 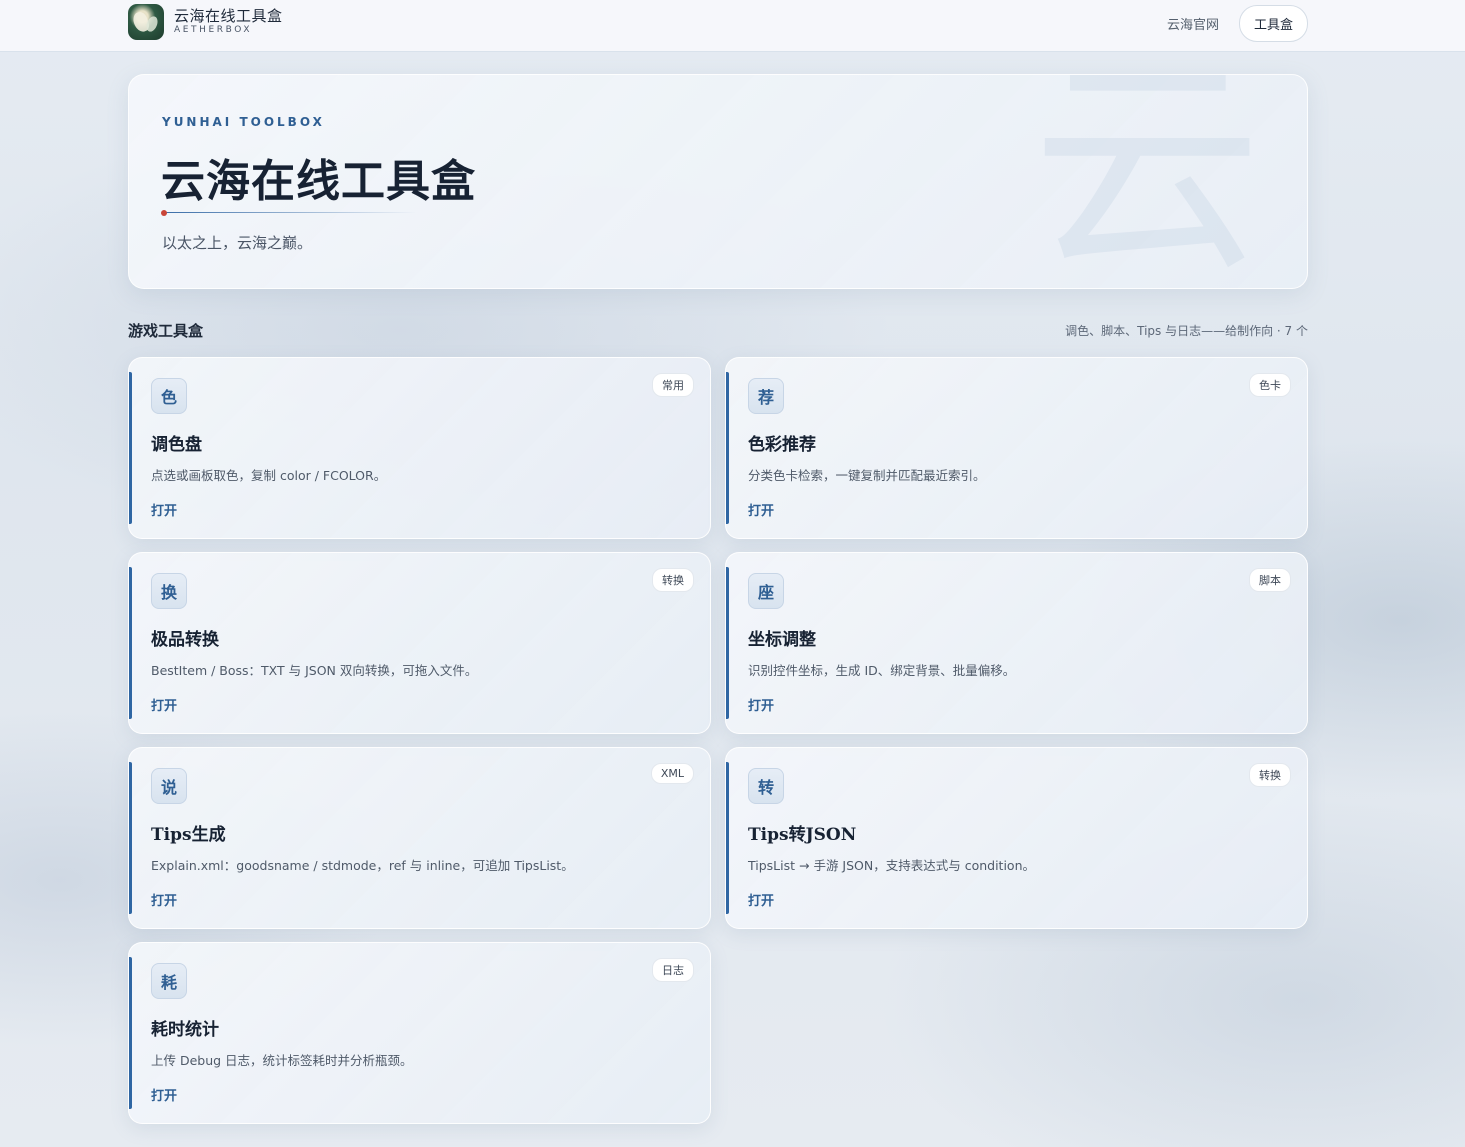 I want to click on card-tag: 日志, so click(x=673, y=970).